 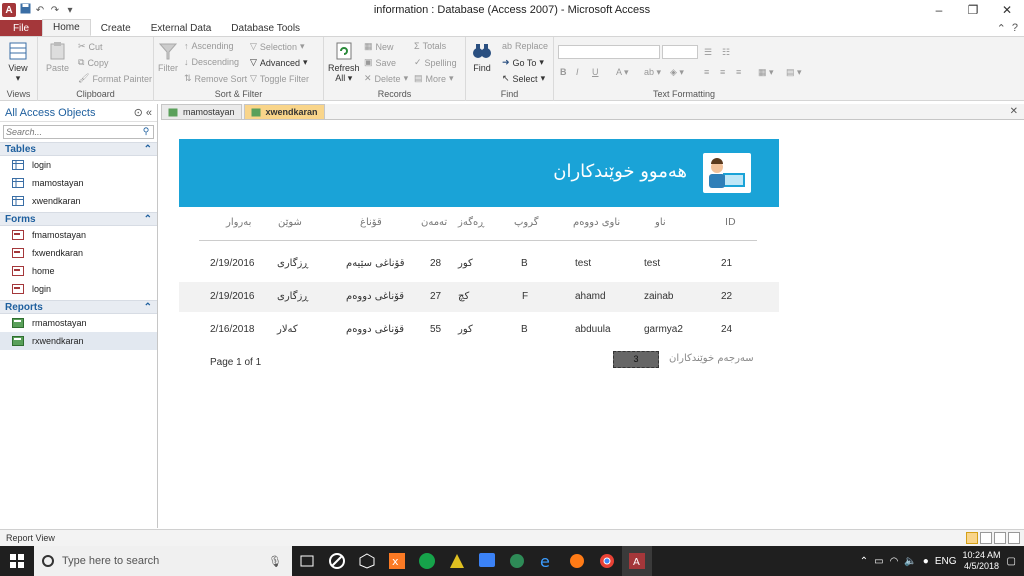 I want to click on format-painter-button: 🖌 Format Painter, so click(x=115, y=78).